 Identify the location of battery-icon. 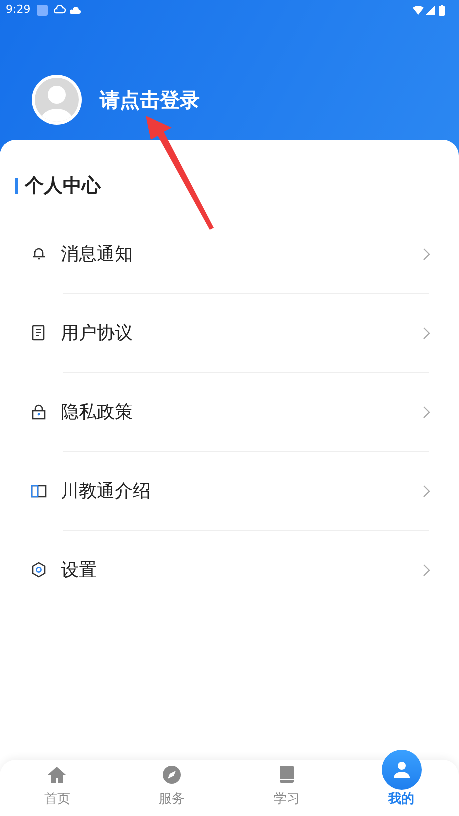
(442, 10).